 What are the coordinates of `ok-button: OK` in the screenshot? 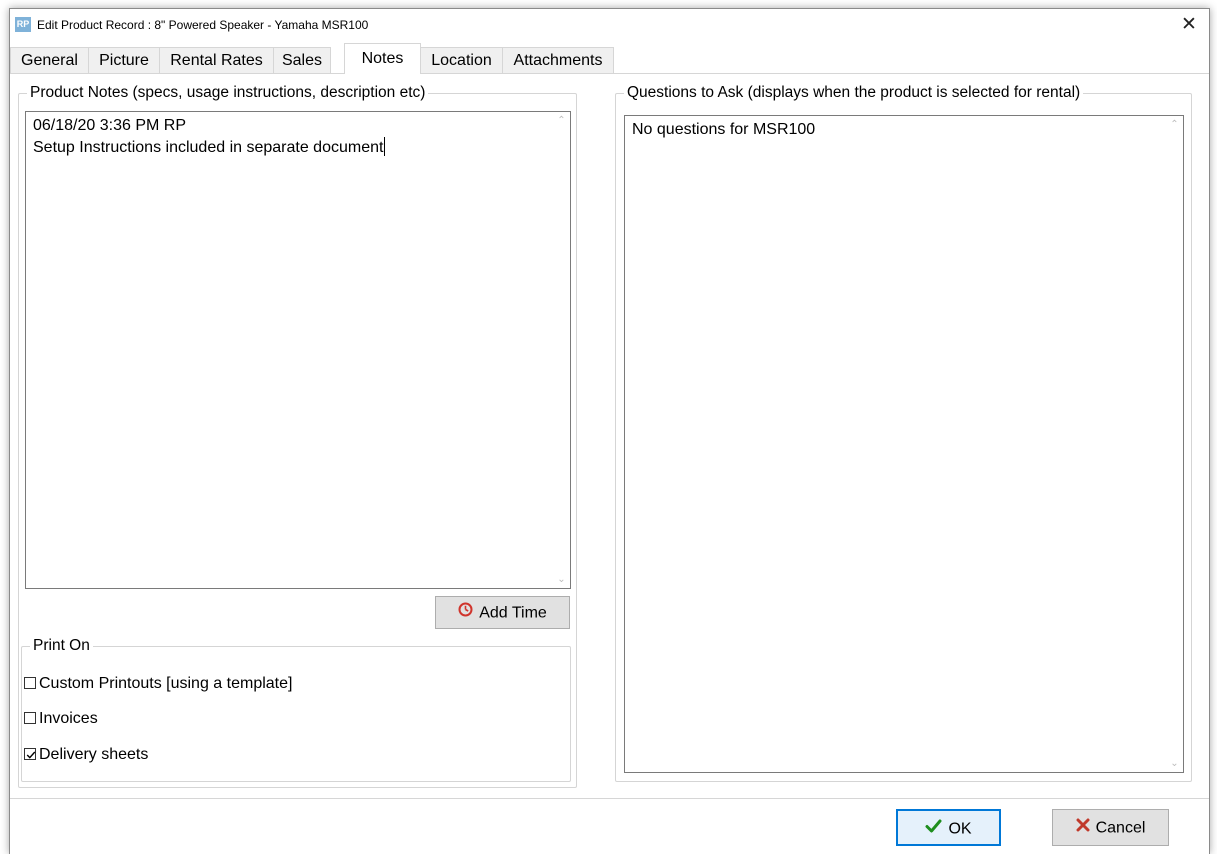 It's located at (948, 827).